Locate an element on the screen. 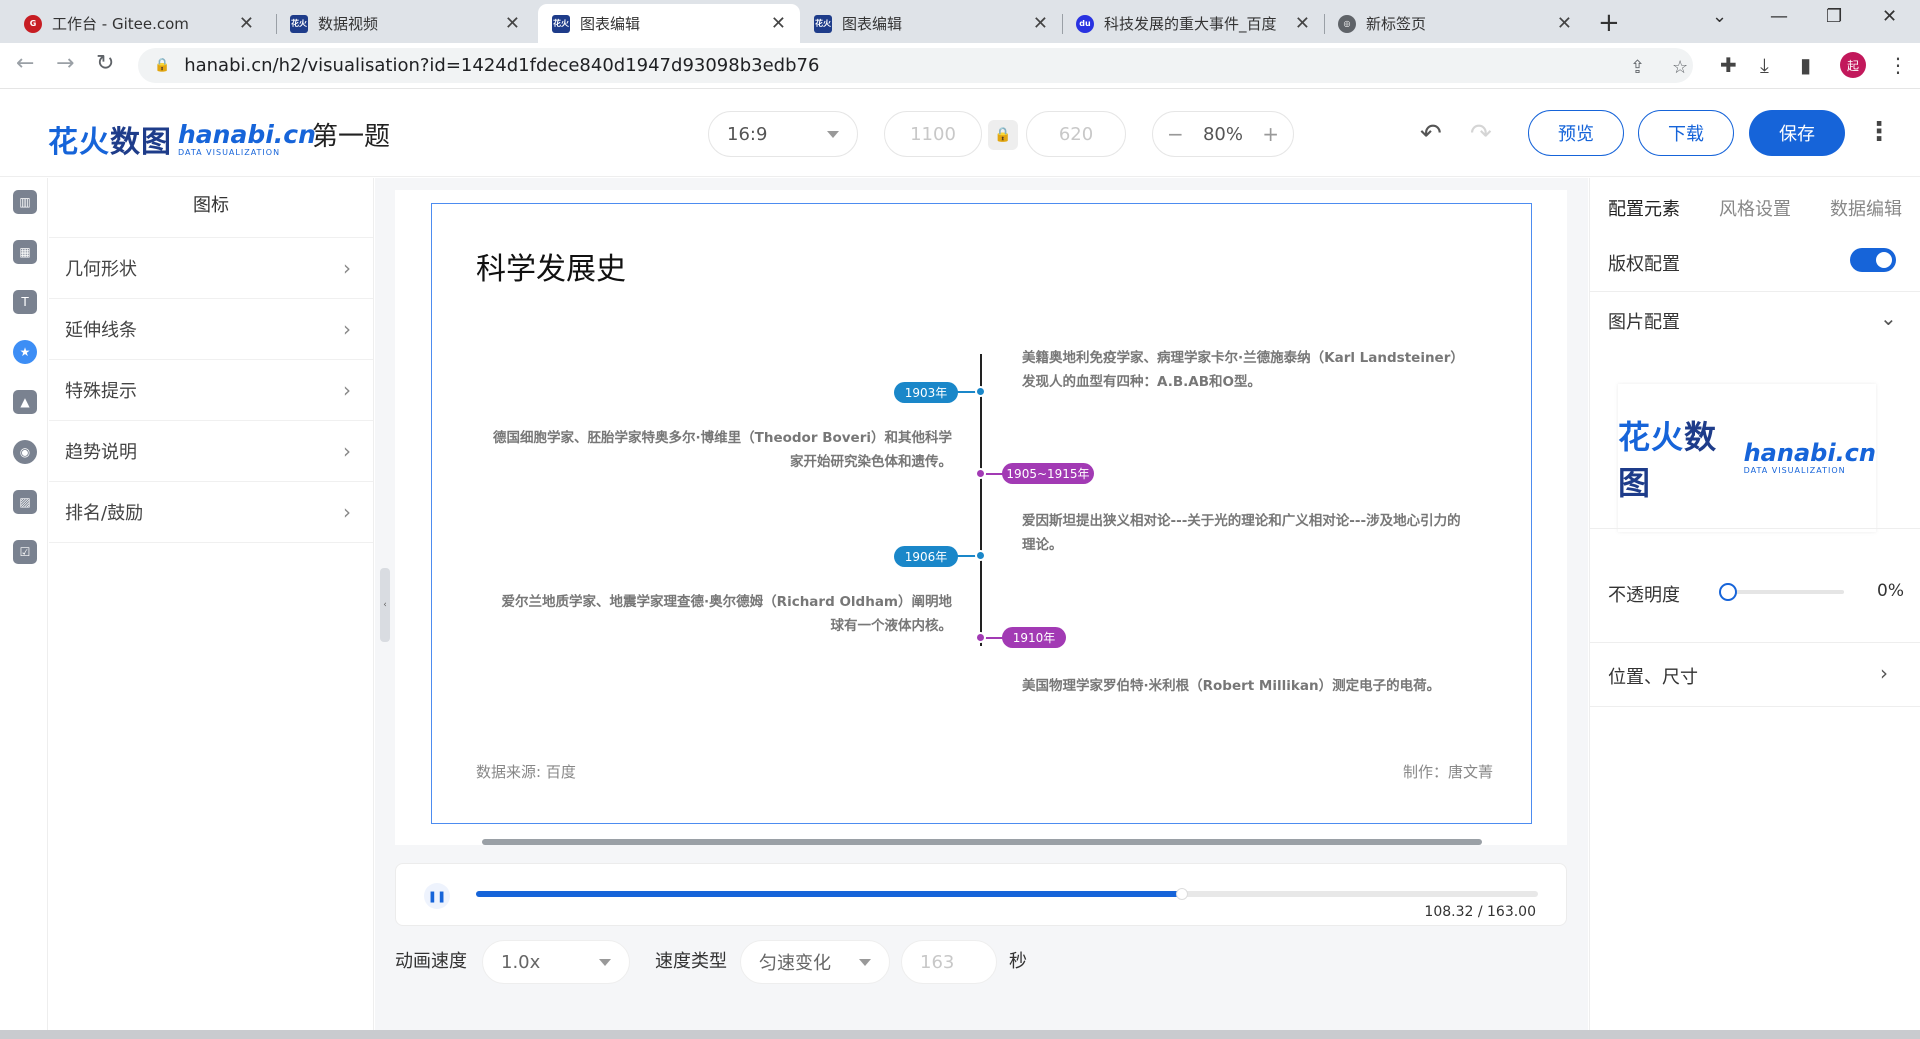 This screenshot has width=1920, height=1039. browser-tab-chart-edit-active: 花火 图表编辑 ✕ is located at coordinates (669, 23).